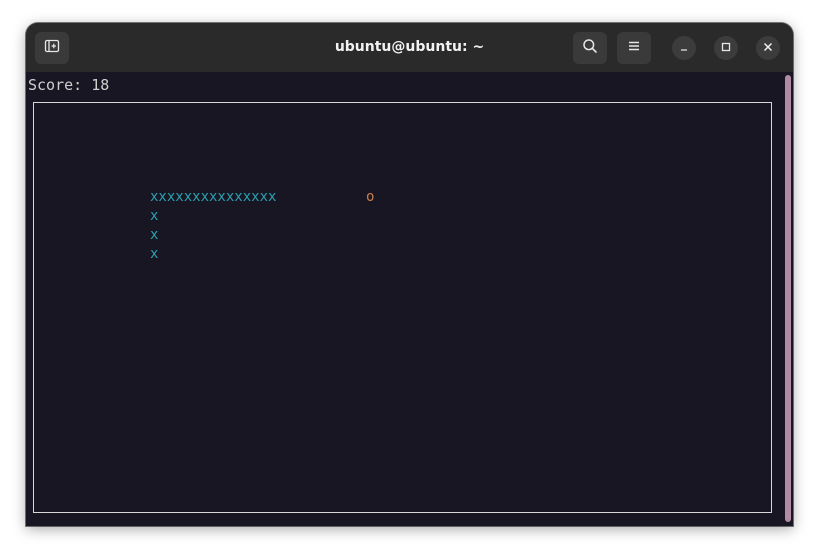 The image size is (819, 555). I want to click on search-icon, so click(590, 48).